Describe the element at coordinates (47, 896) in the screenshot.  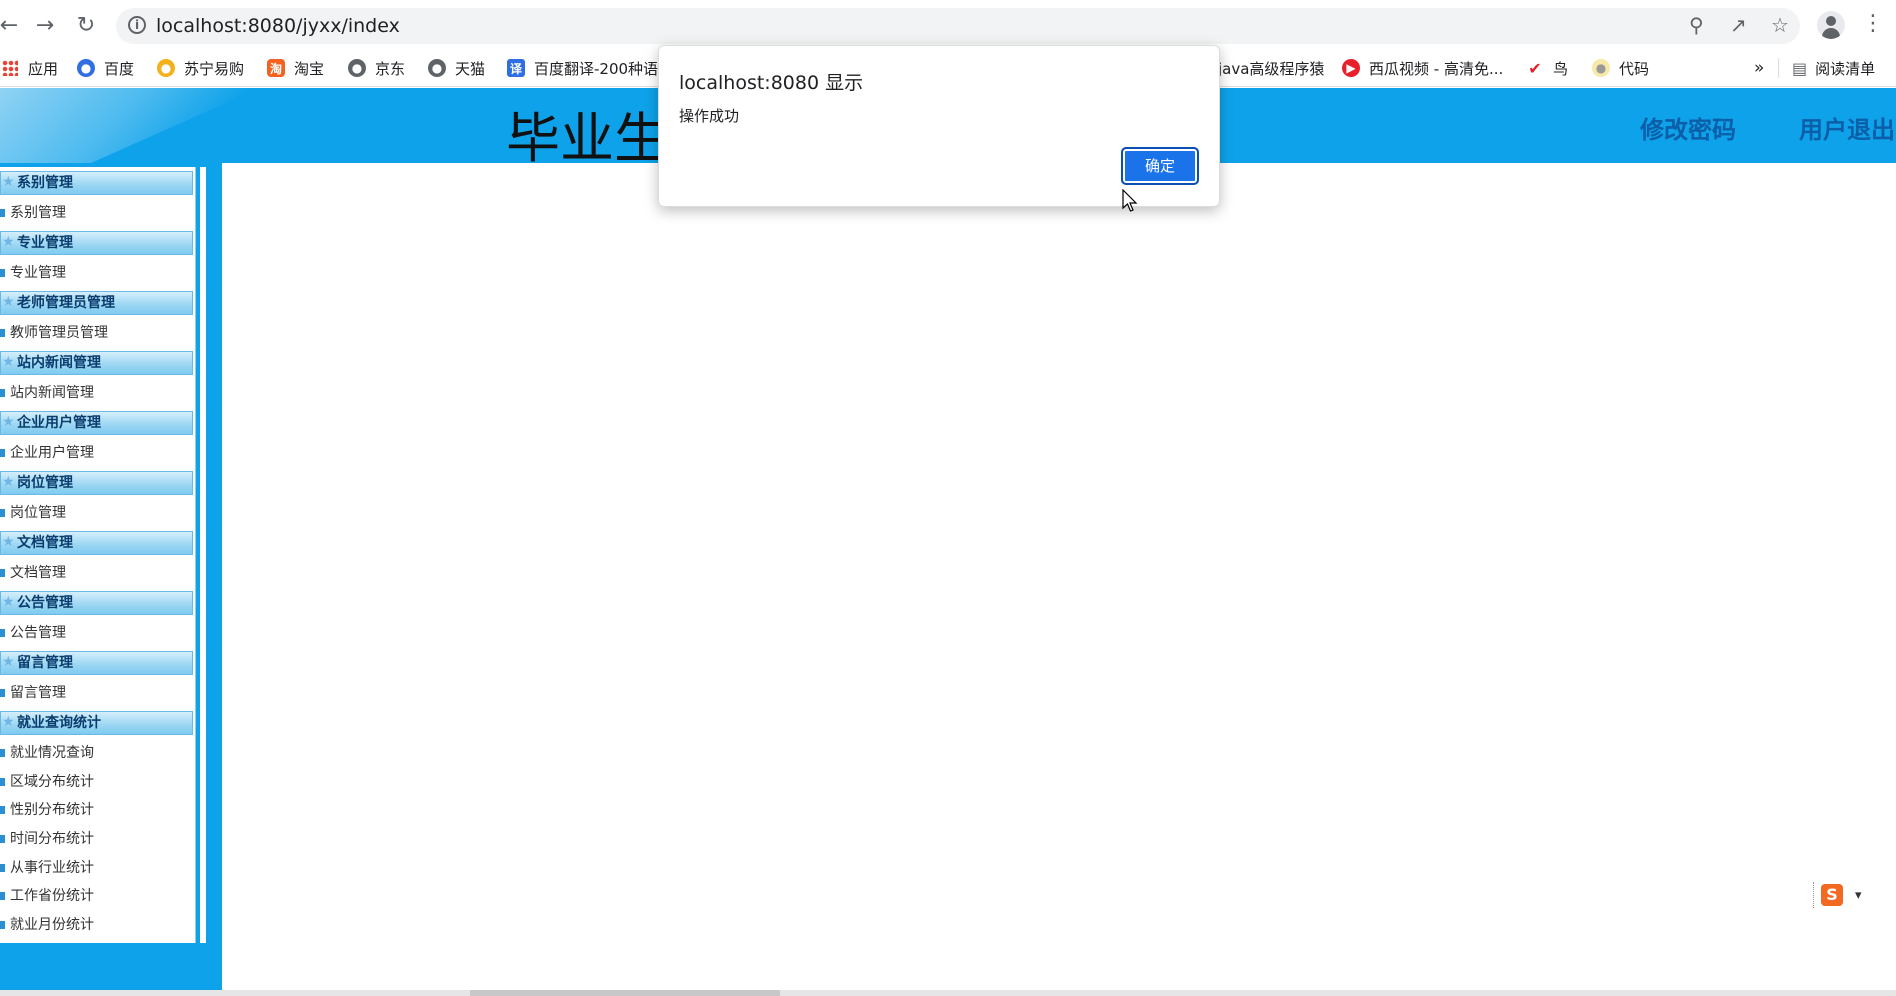
I see `sidebar-item-province-stats: 工作省份统计` at that location.